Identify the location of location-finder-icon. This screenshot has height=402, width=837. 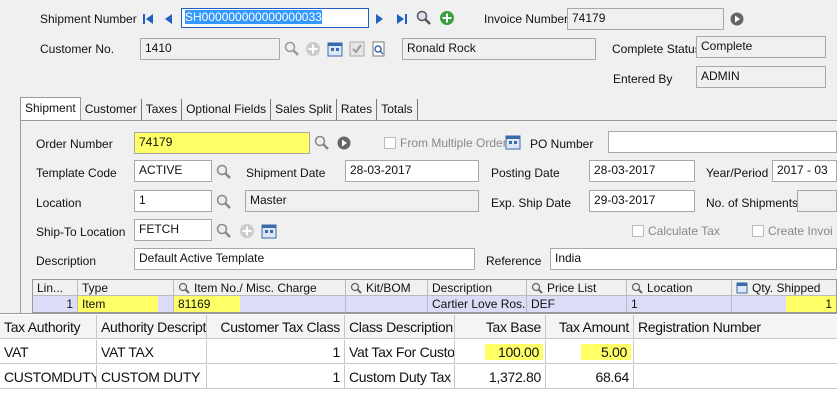
(224, 202).